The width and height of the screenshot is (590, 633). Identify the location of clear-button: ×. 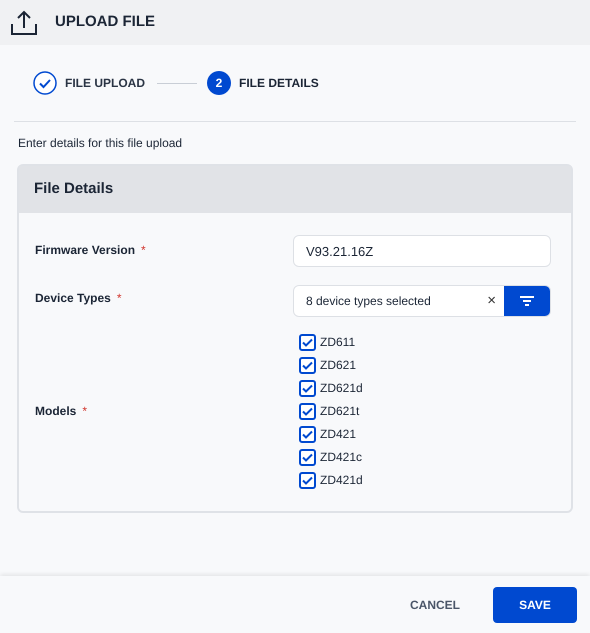
(491, 301).